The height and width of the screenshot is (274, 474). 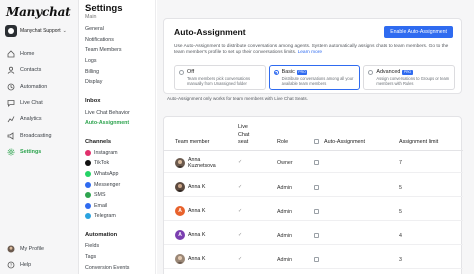 What do you see at coordinates (36, 135) in the screenshot?
I see `nav-label: Broadcasting` at bounding box center [36, 135].